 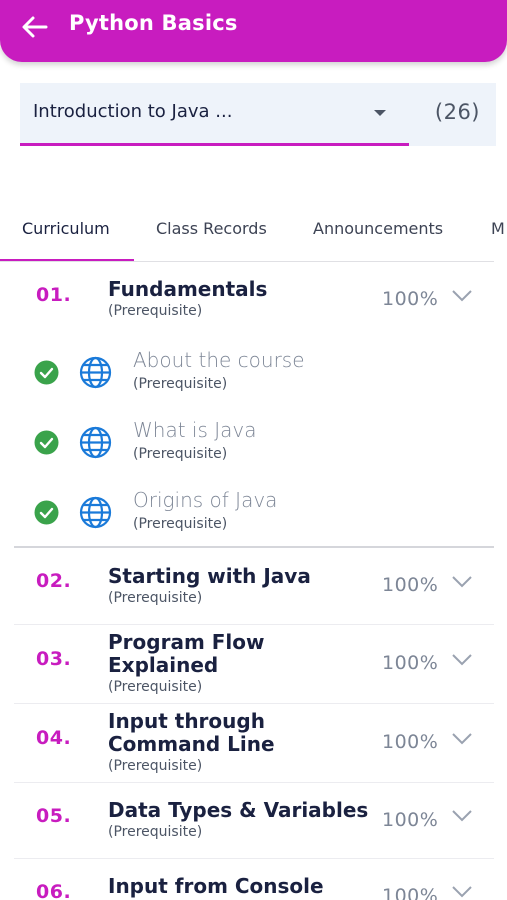 I want to click on course-count: (26), so click(x=457, y=112).